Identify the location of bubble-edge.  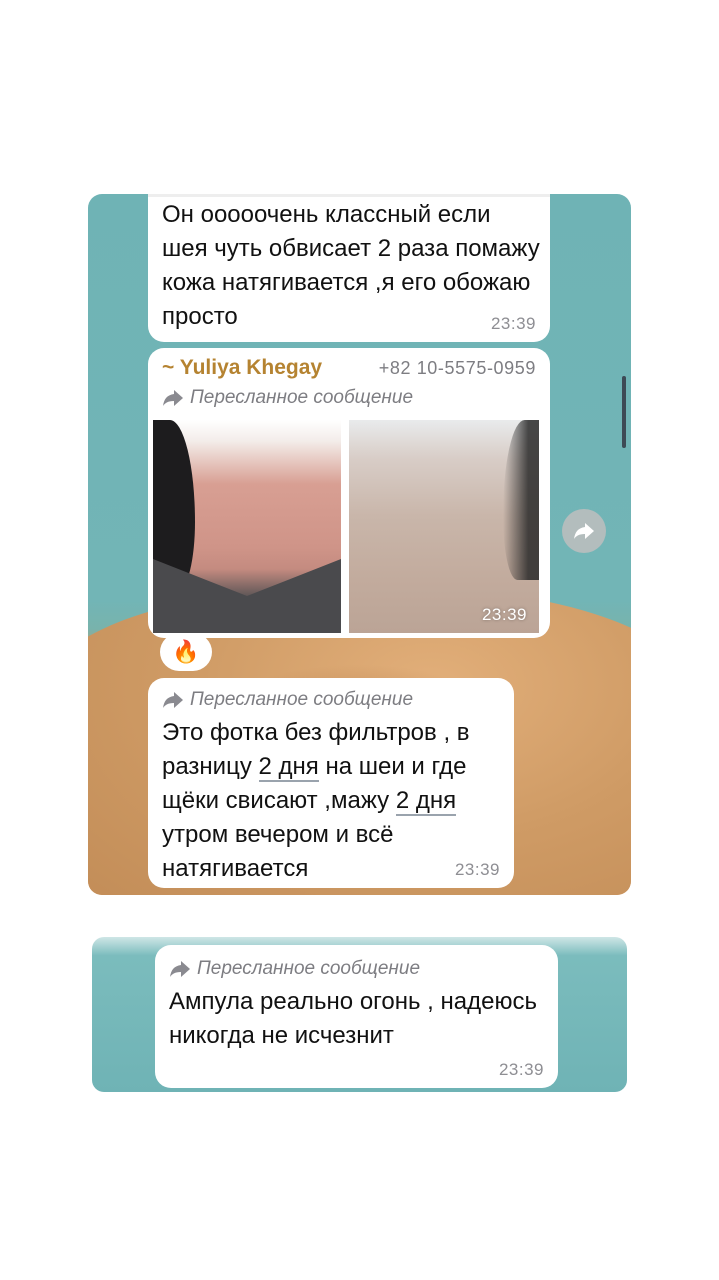
(349, 195).